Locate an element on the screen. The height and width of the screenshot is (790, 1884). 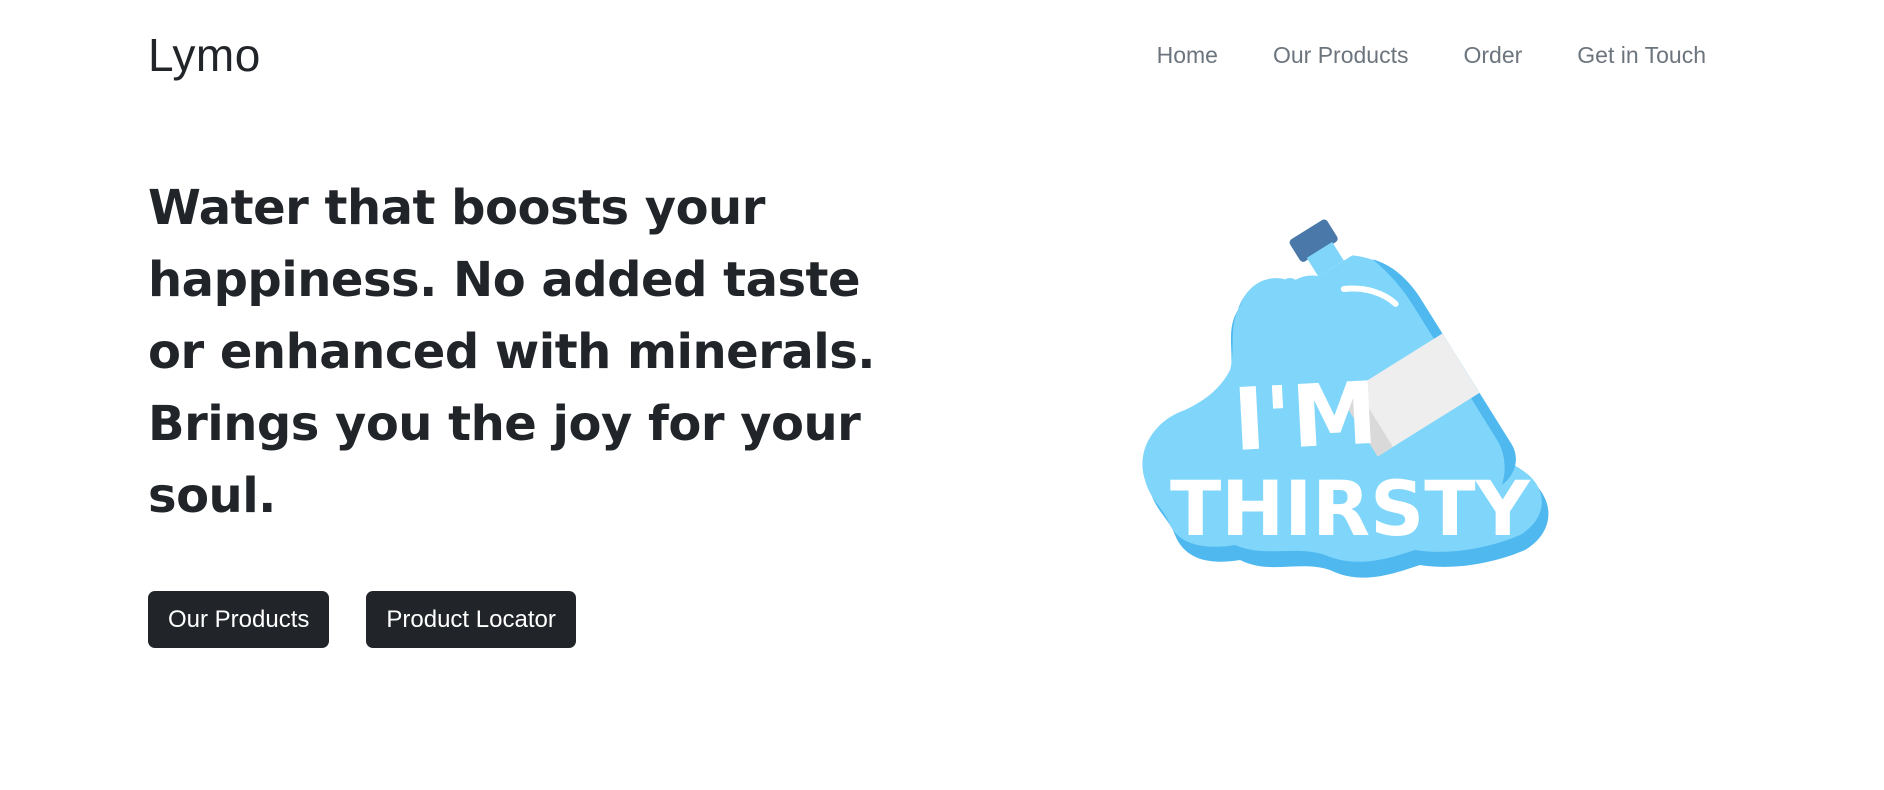
illustration-text-thirsty: THIRSTY is located at coordinates (1350, 508).